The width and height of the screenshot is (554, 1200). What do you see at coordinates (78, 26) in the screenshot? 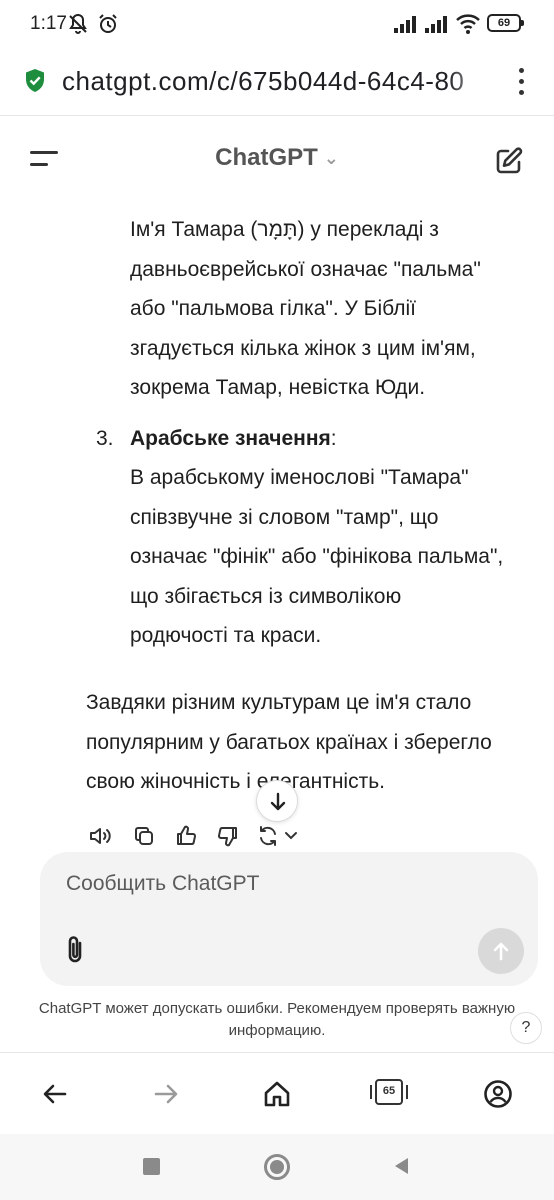
I see `mute-notifications-icon` at bounding box center [78, 26].